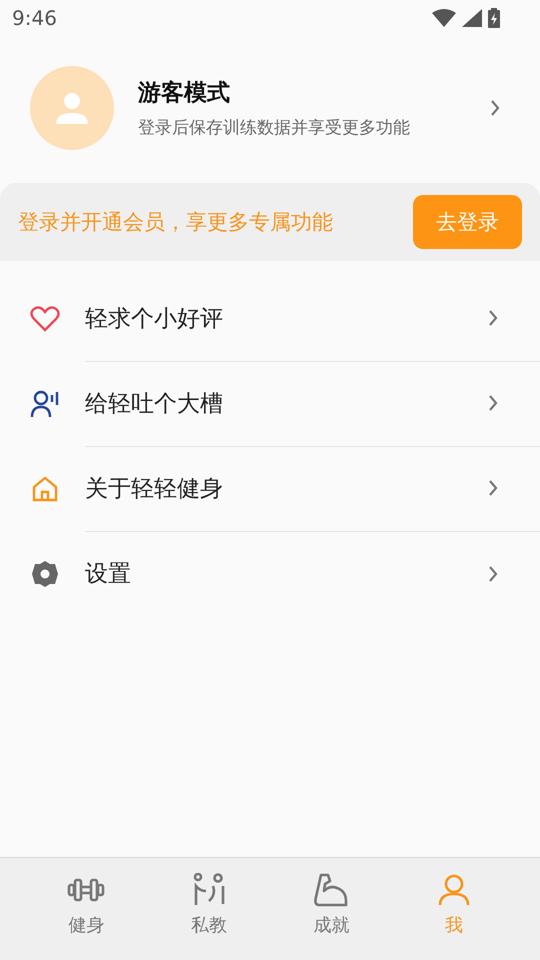 The image size is (540, 960). What do you see at coordinates (270, 318) in the screenshot?
I see `menu-item: 轻求个小好评` at bounding box center [270, 318].